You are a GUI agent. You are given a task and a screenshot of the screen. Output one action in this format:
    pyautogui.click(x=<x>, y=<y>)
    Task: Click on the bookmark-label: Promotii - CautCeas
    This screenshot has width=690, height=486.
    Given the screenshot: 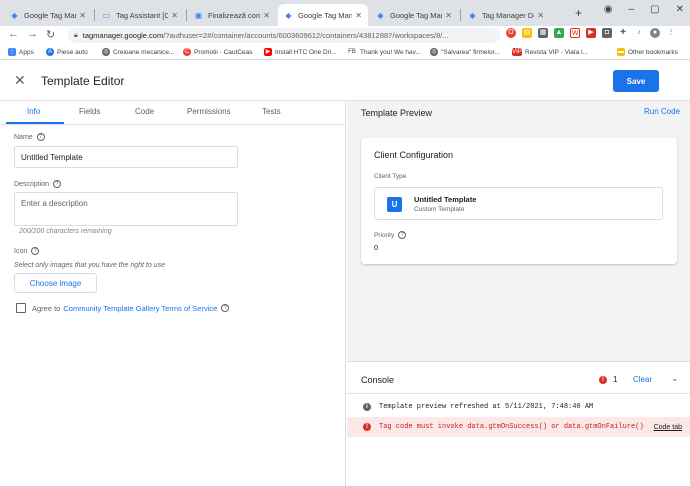 What is the action you would take?
    pyautogui.click(x=223, y=52)
    